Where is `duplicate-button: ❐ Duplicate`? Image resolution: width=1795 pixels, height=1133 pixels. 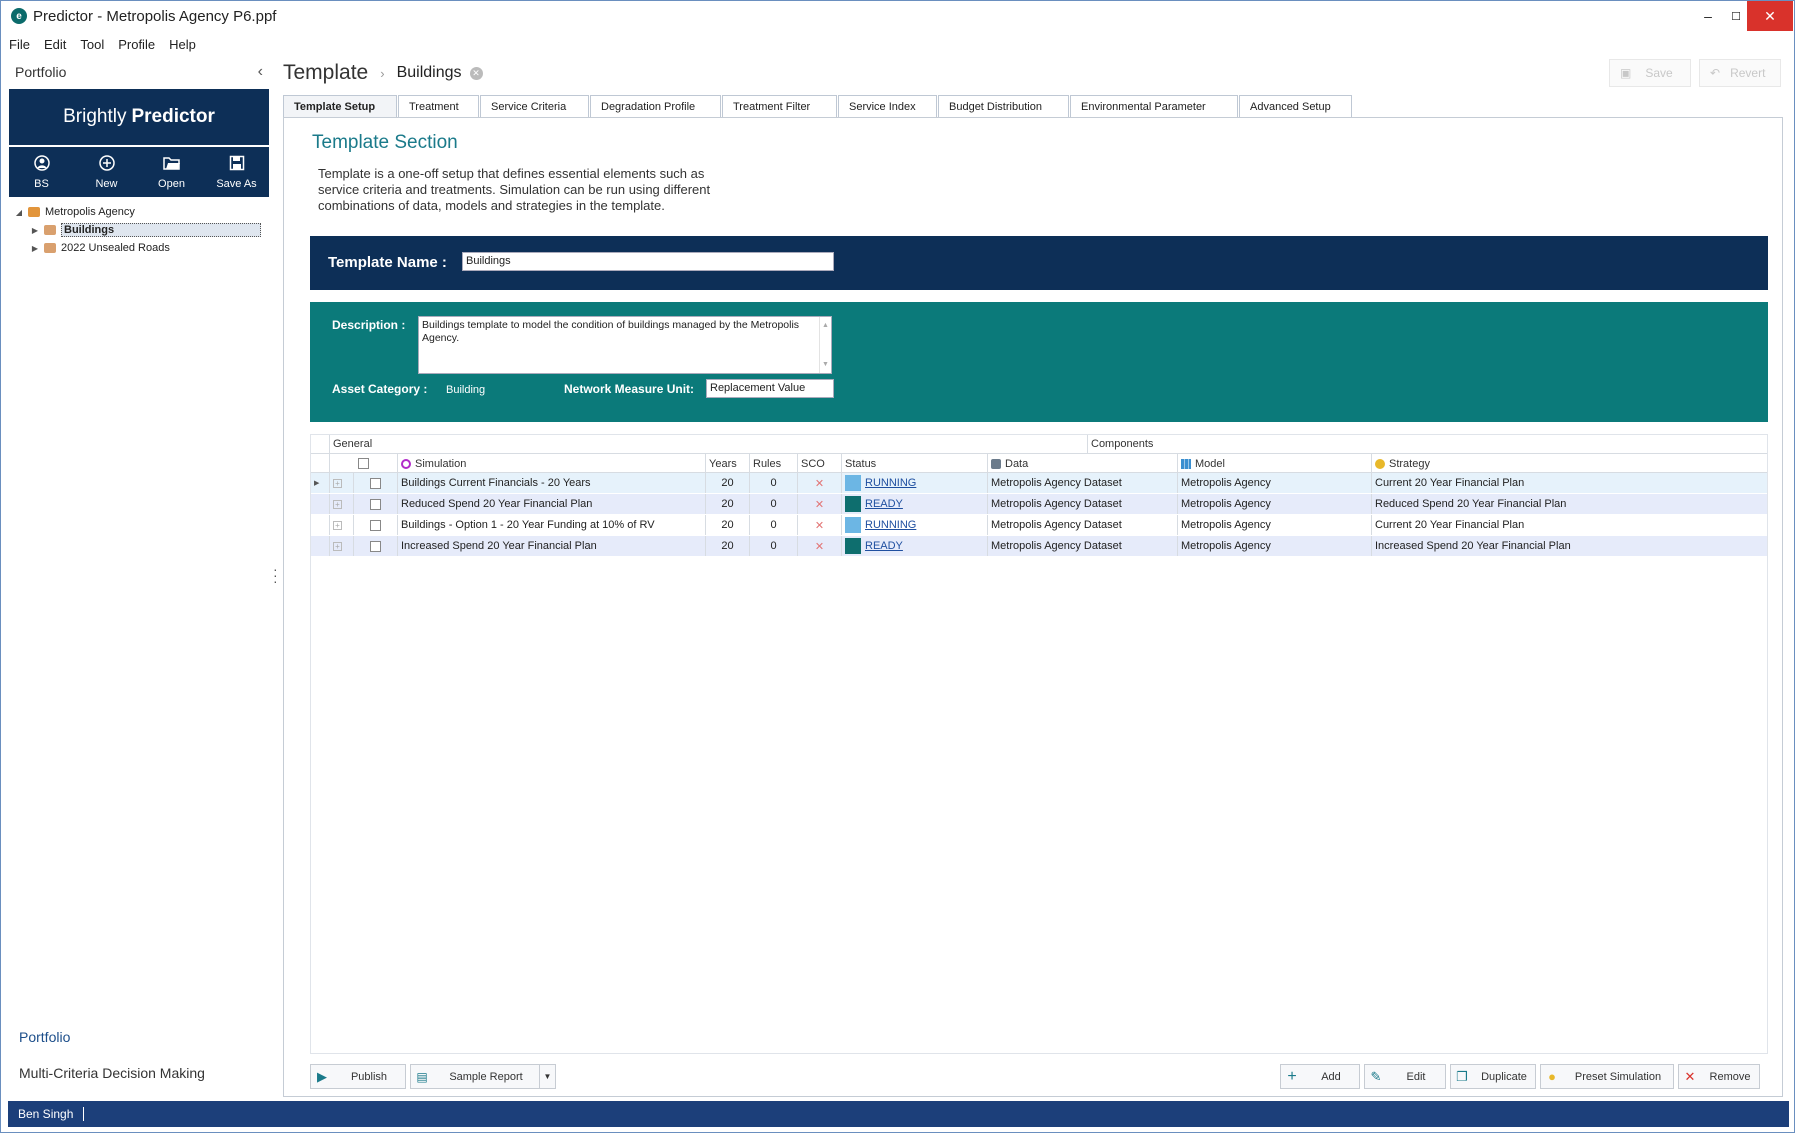
duplicate-button: ❐ Duplicate is located at coordinates (1493, 1076).